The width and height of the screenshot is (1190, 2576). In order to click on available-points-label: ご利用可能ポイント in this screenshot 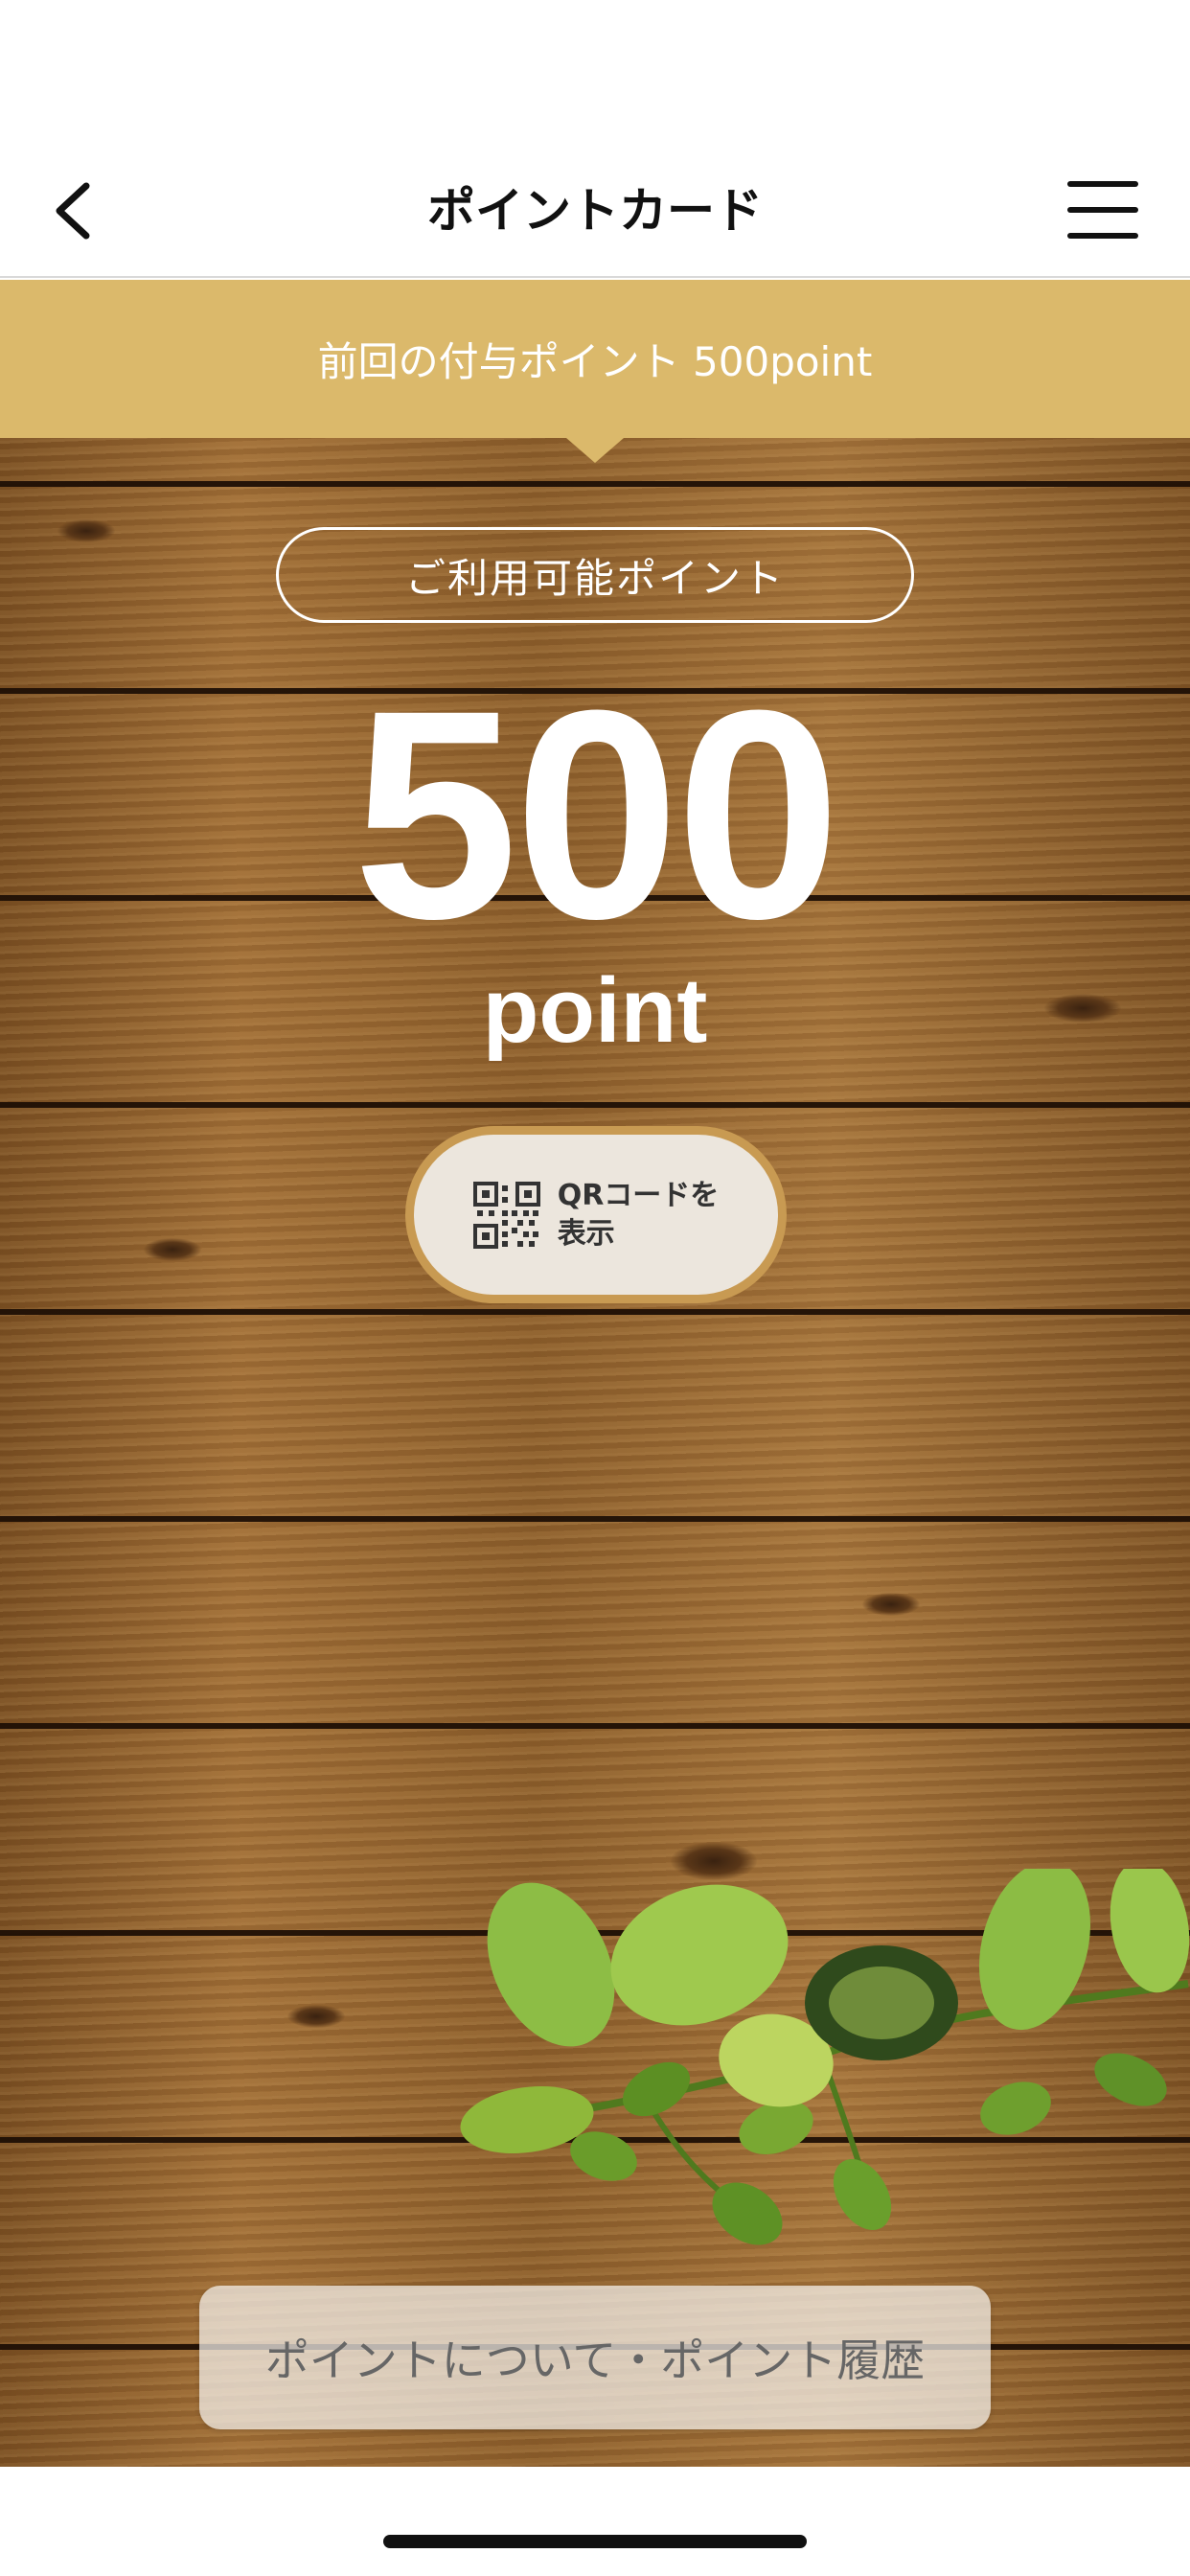, I will do `click(595, 575)`.